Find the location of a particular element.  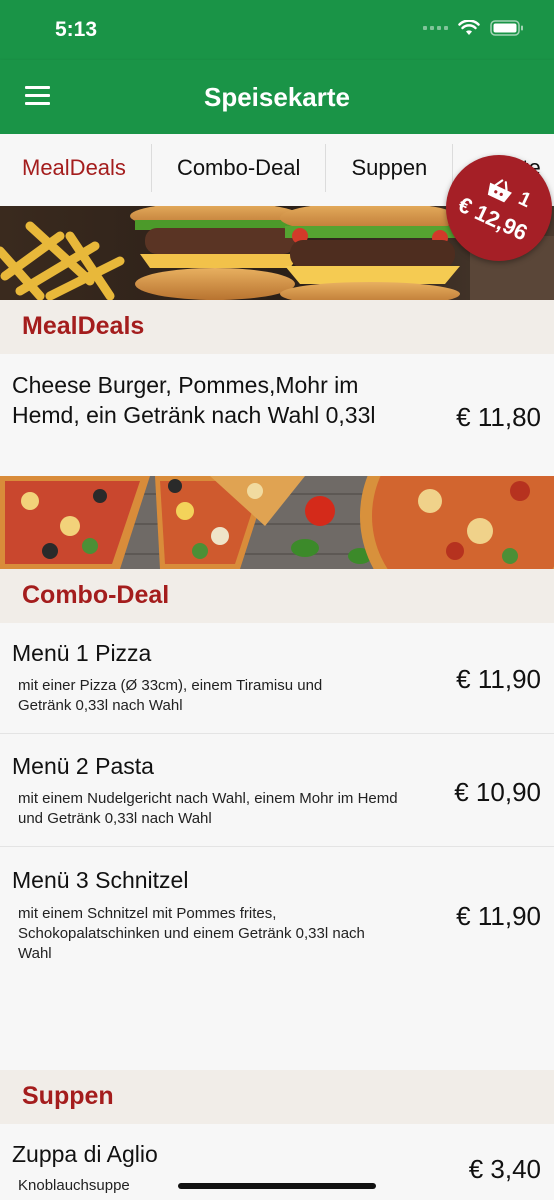

wifi-icon is located at coordinates (469, 27).